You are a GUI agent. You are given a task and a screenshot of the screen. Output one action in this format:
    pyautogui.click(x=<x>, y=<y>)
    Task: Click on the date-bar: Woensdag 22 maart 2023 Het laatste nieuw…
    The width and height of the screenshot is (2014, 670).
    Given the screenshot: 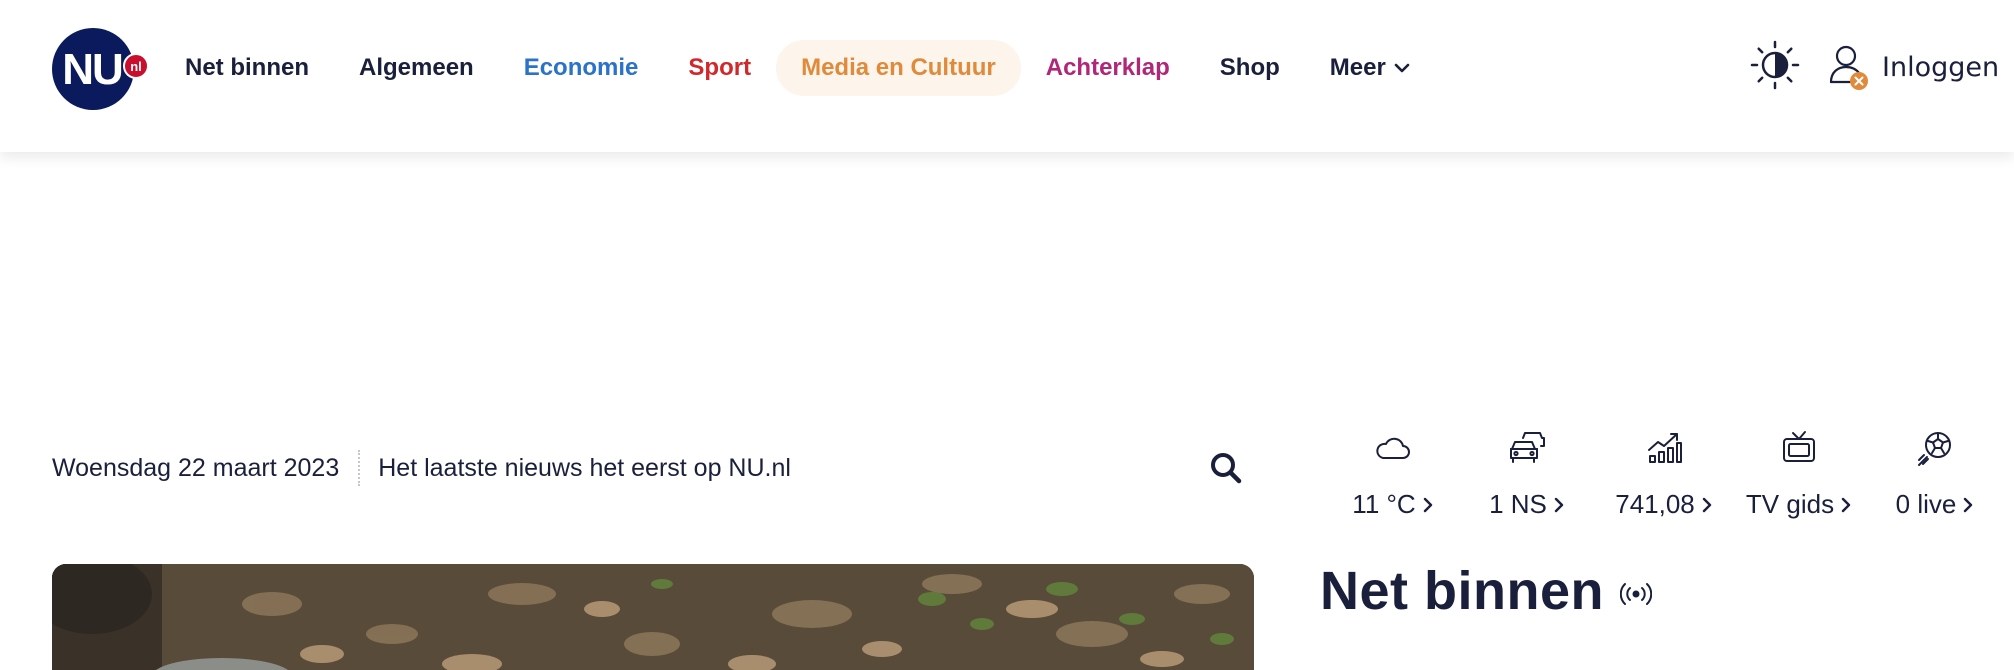 What is the action you would take?
    pyautogui.click(x=647, y=468)
    